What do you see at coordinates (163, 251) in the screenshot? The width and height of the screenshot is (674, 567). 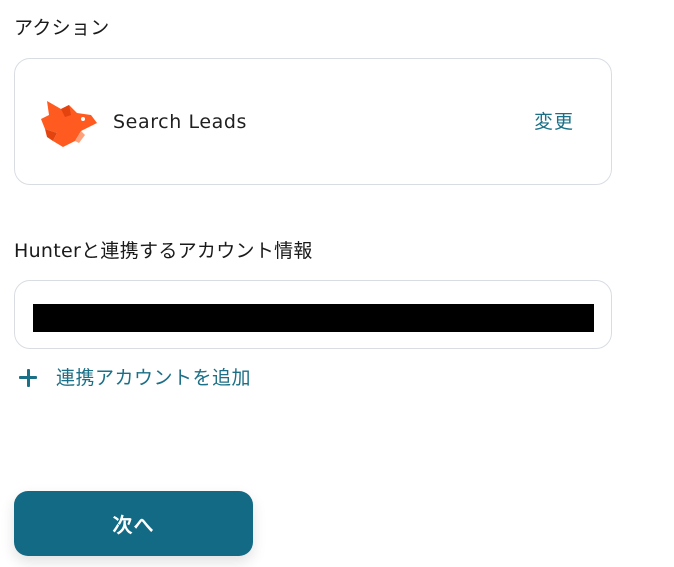 I see `account-section-title: Hunterと連携するアカウント情報` at bounding box center [163, 251].